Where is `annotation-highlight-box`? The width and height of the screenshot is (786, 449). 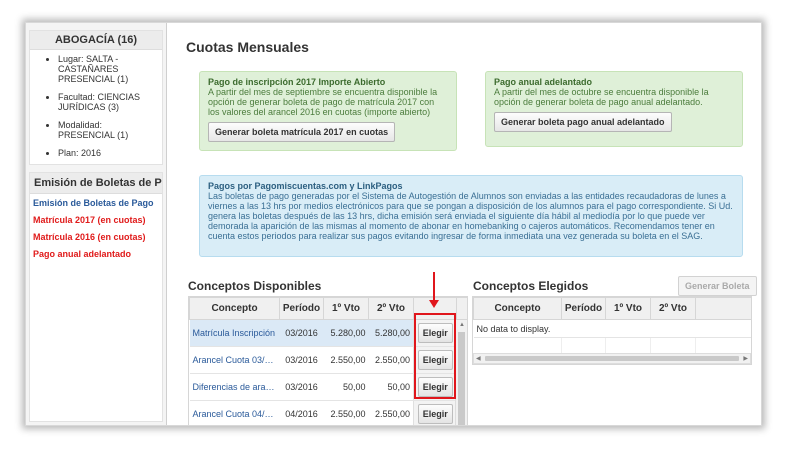 annotation-highlight-box is located at coordinates (435, 356).